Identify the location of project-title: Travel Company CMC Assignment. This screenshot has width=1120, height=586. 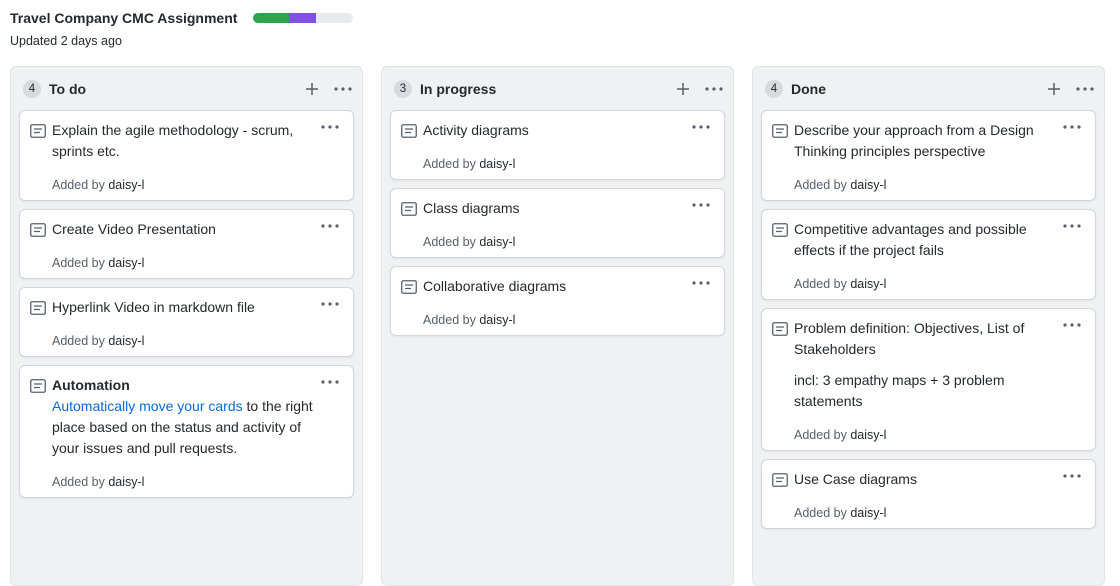
(124, 18).